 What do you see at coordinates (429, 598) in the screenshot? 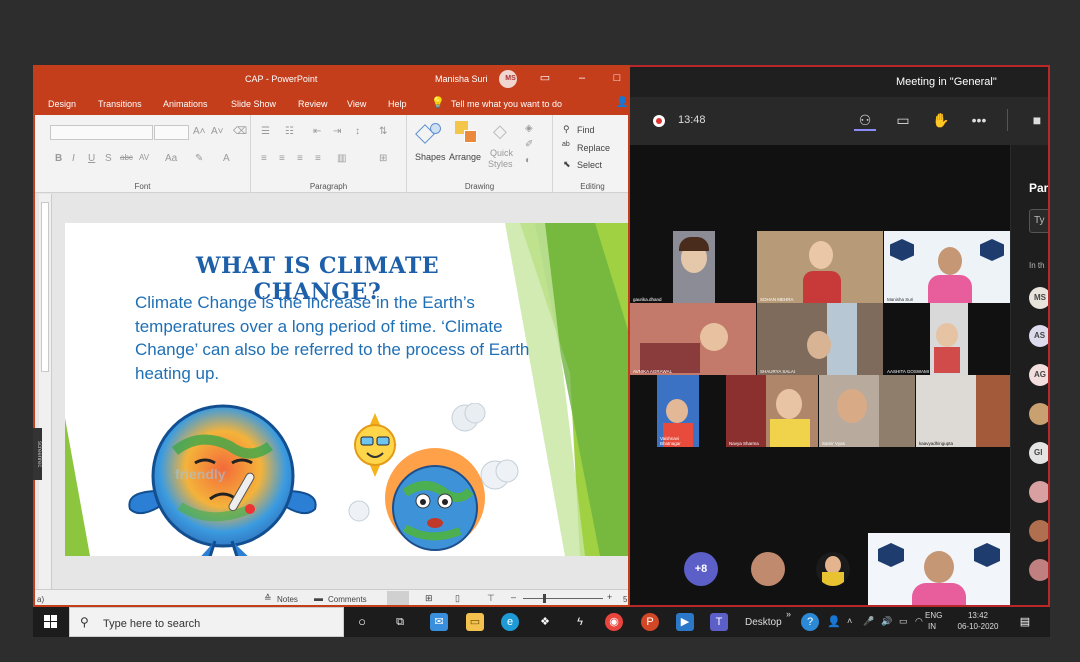
I see `slide-sorter-icon: ⊞` at bounding box center [429, 598].